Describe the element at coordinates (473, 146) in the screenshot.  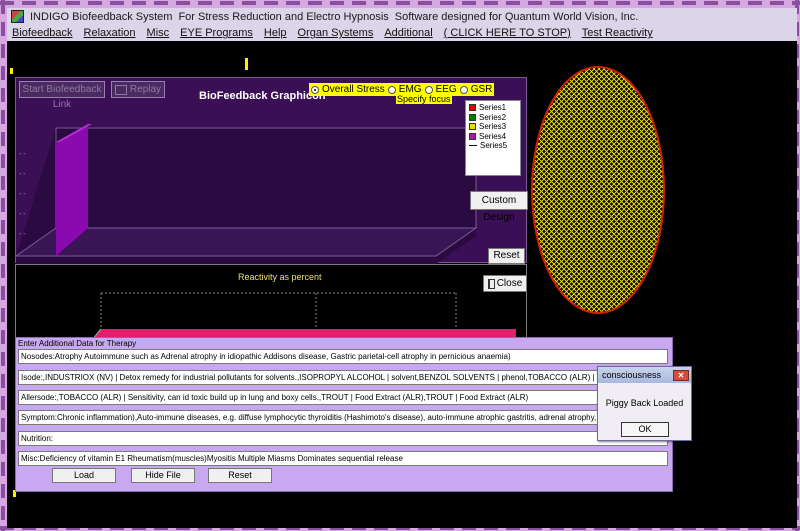
I see `legend-line` at that location.